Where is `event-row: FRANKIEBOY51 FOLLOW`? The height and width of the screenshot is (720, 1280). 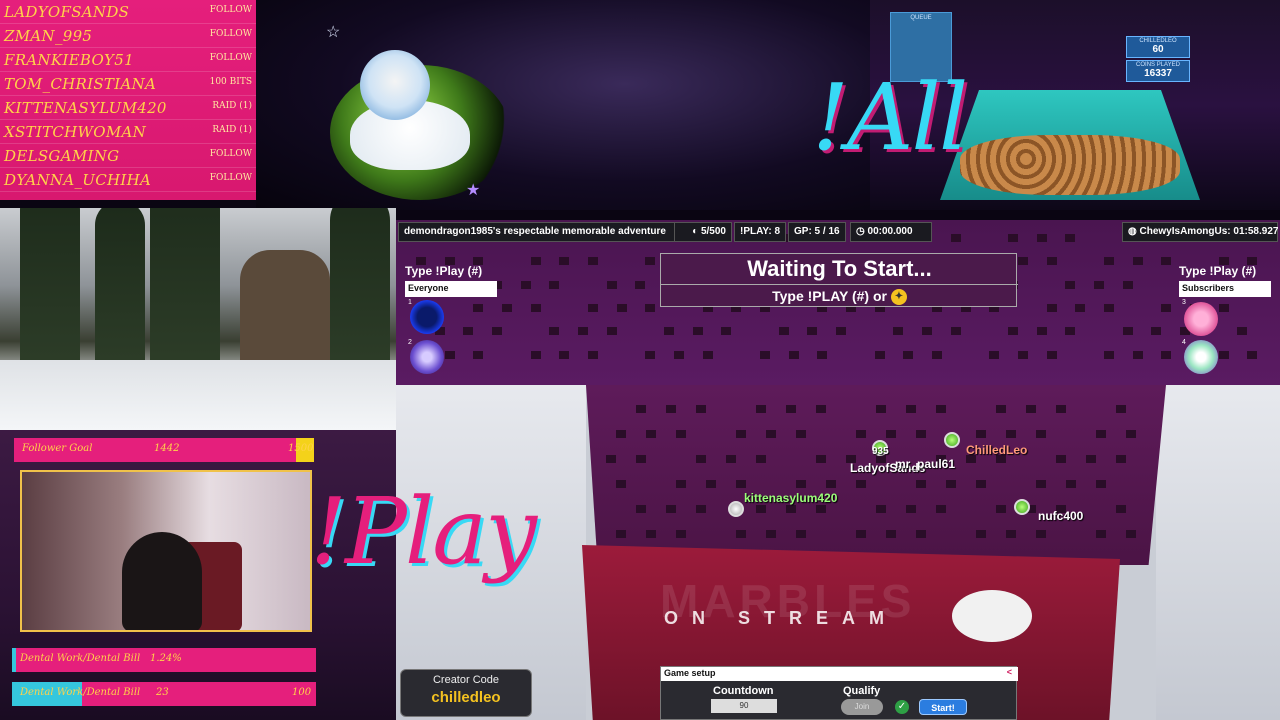 event-row: FRANKIEBOY51 FOLLOW is located at coordinates (128, 60).